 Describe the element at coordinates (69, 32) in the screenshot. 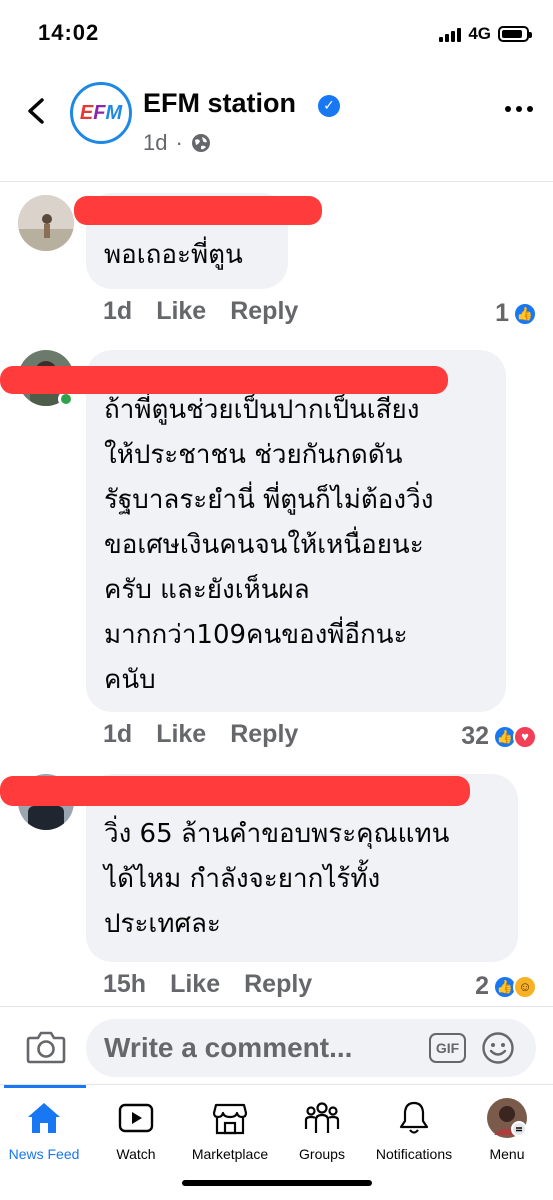

I see `status-time: 14:02` at that location.